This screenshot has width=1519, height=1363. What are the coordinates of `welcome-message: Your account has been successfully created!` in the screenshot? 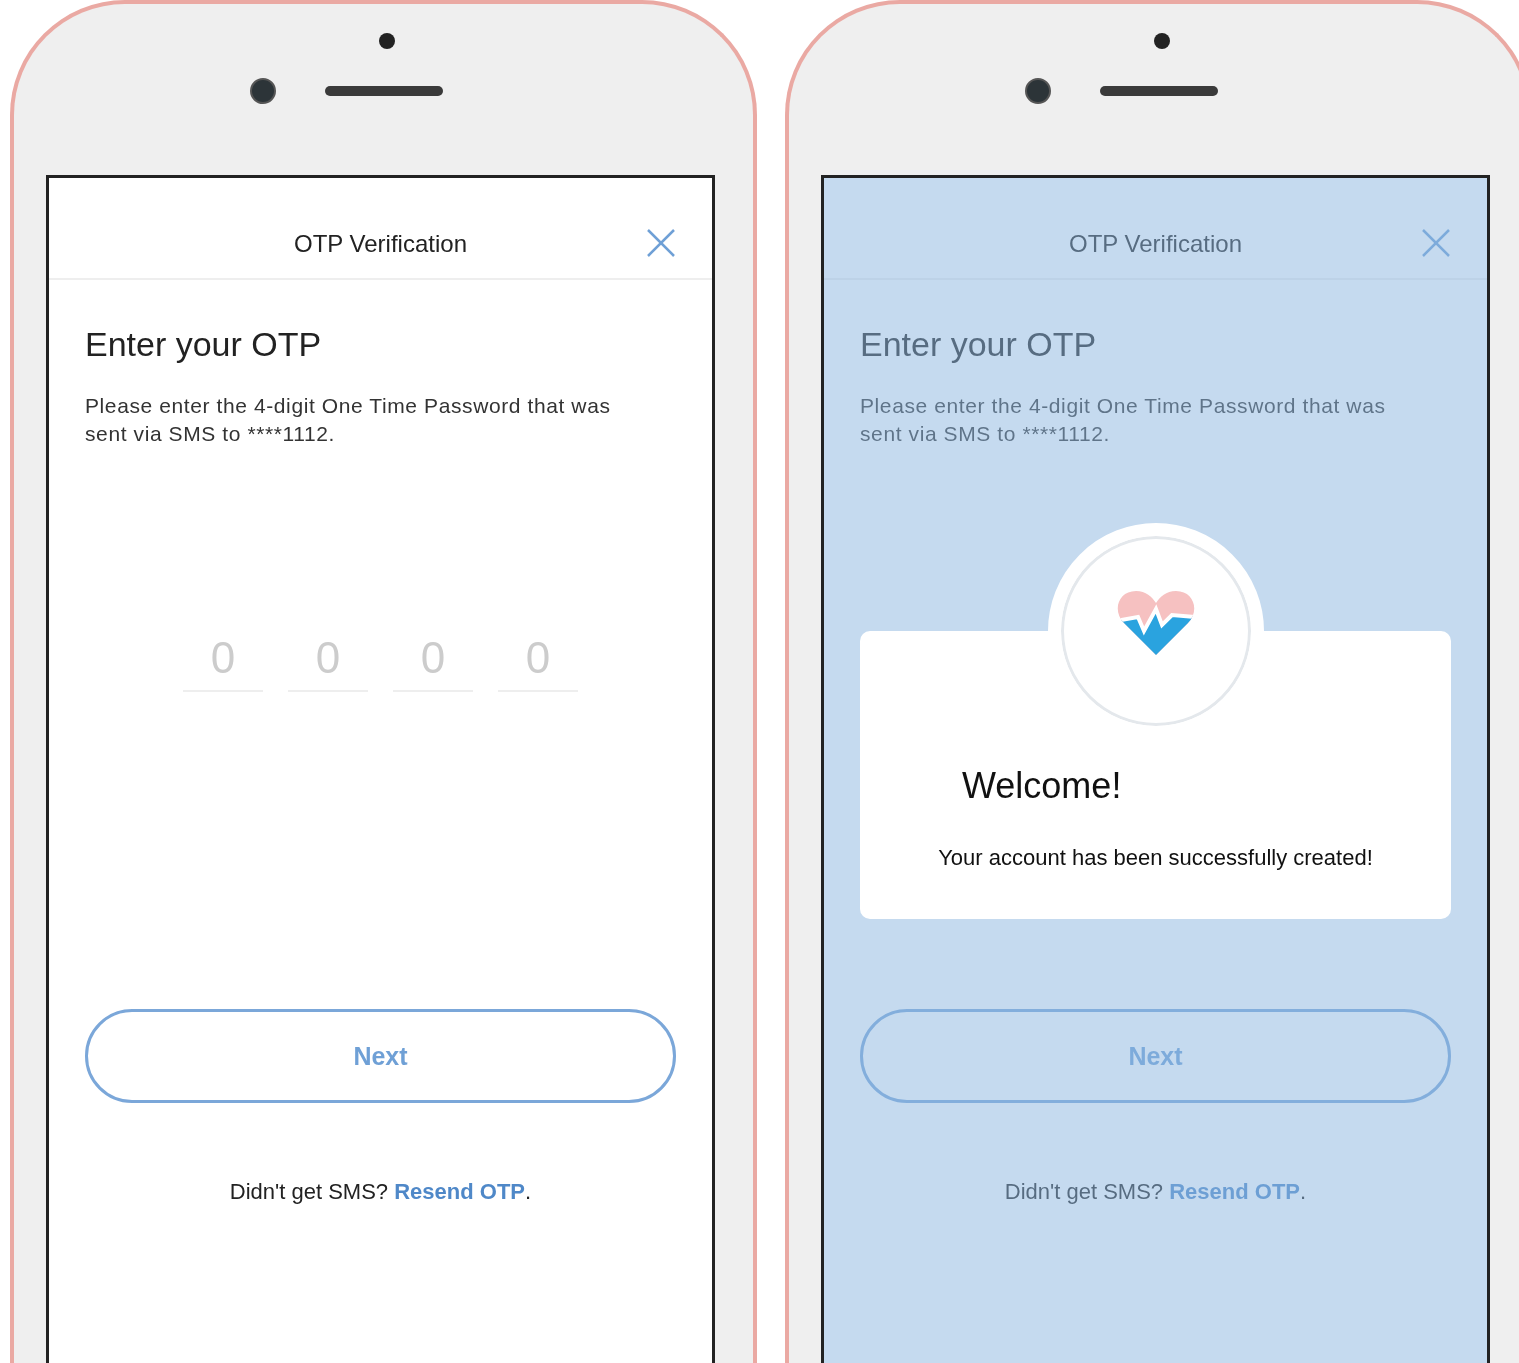 It's located at (1155, 858).